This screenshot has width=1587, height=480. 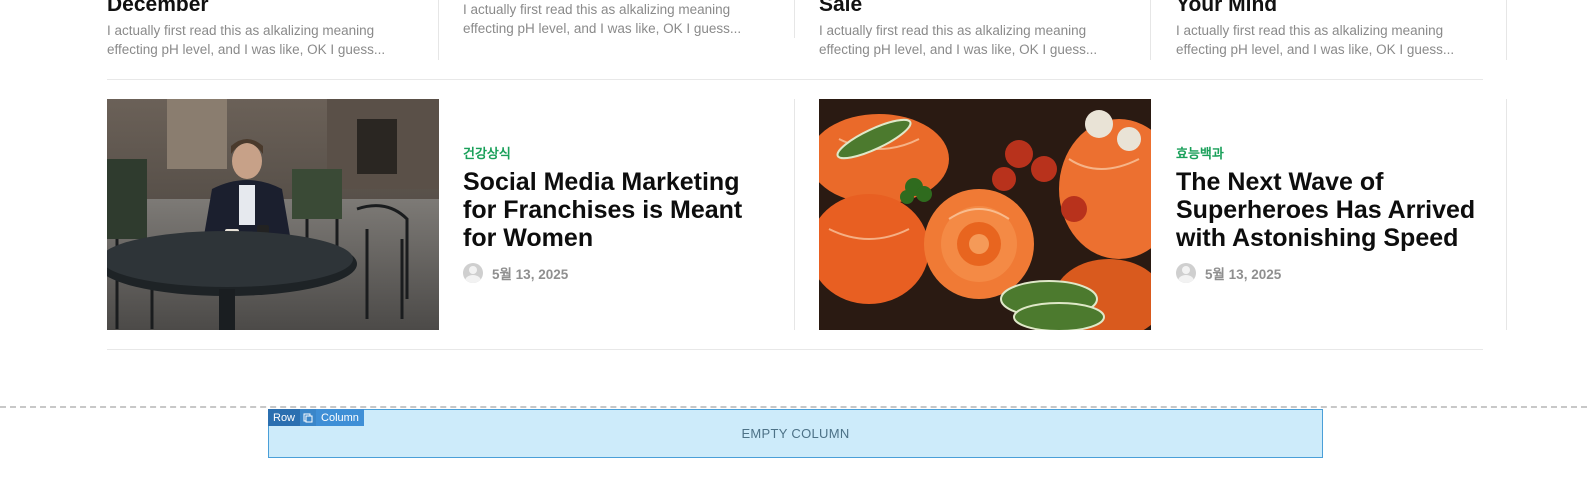 What do you see at coordinates (158, 7) in the screenshot?
I see `top-card-title-1: December` at bounding box center [158, 7].